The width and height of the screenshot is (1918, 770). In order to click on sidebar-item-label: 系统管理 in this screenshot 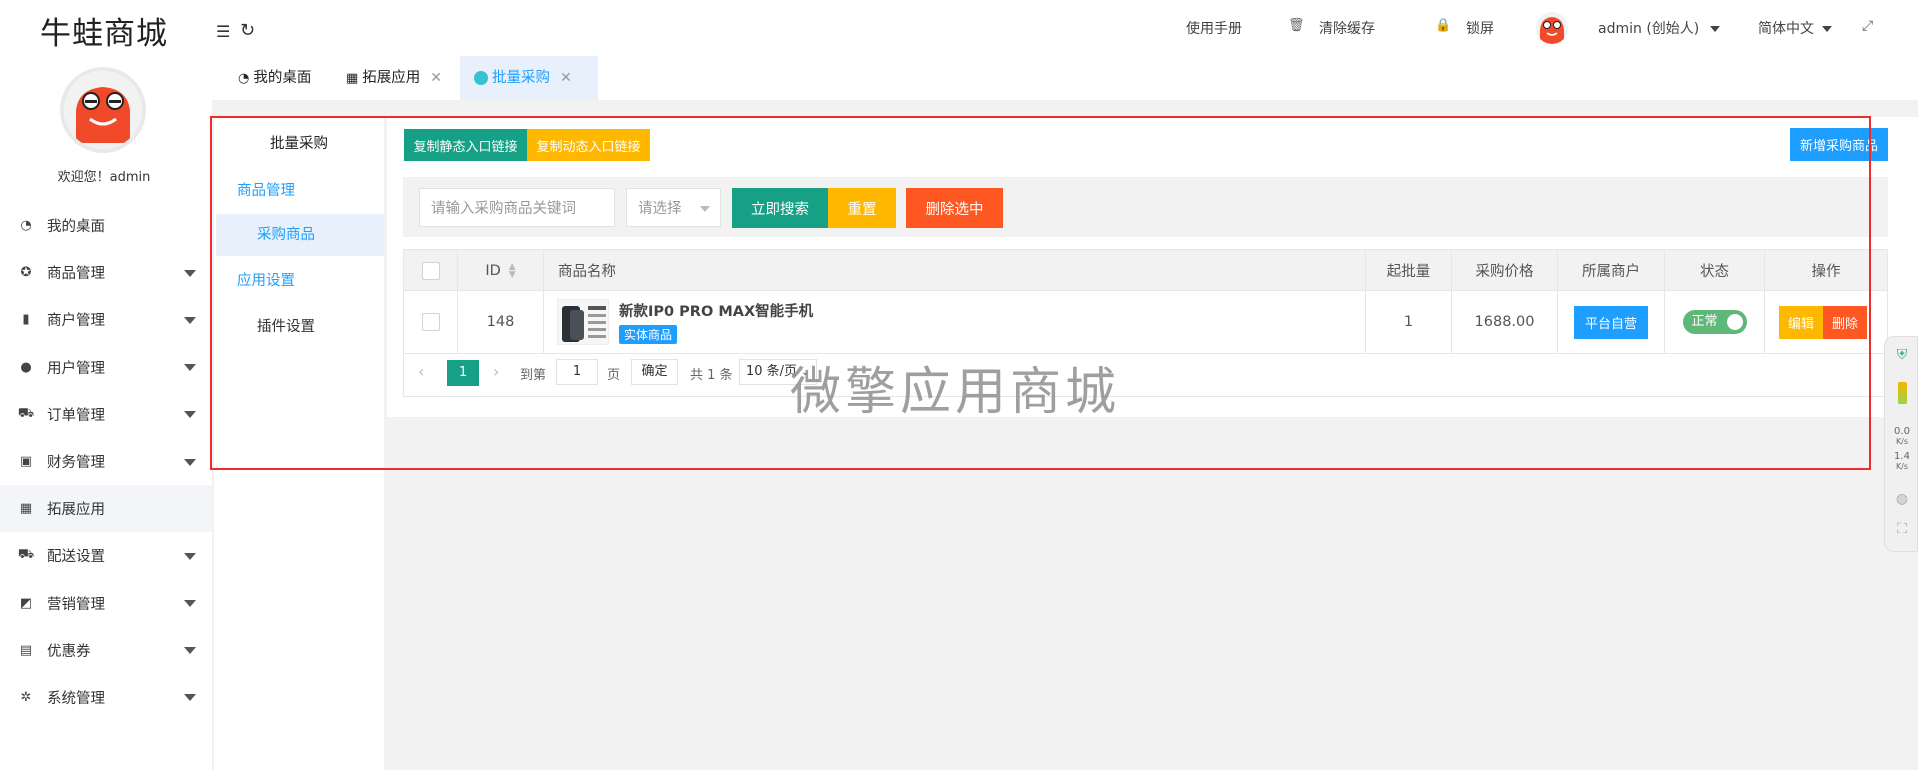, I will do `click(76, 698)`.